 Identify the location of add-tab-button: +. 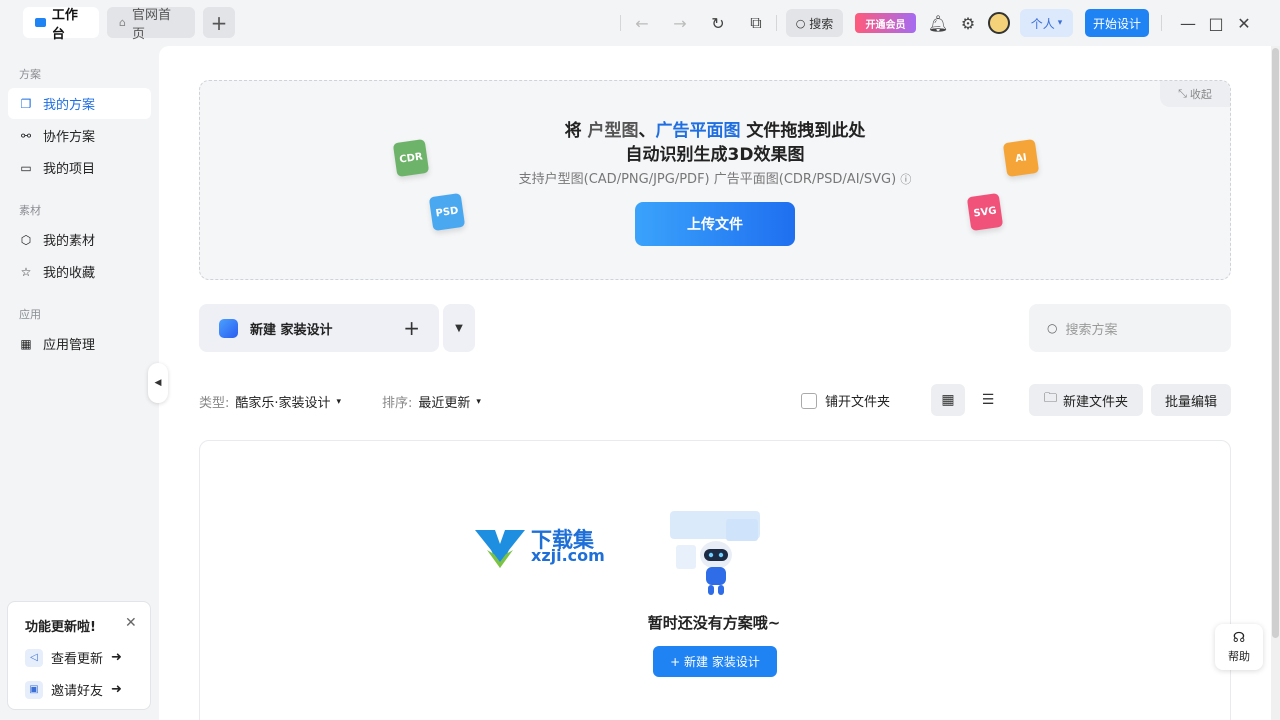
(219, 22).